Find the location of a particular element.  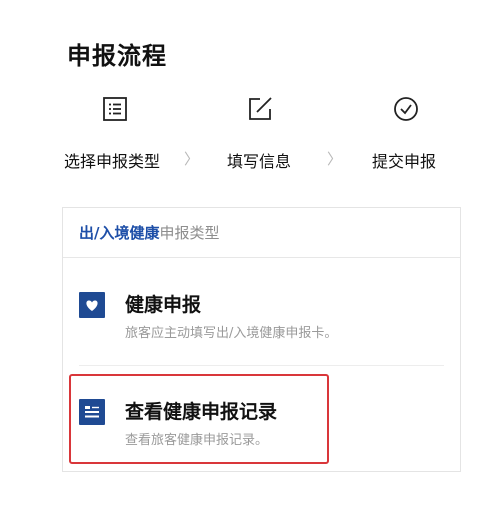

item-desc: 旅客应主动填写出/入境健康申报卡。 is located at coordinates (231, 333).